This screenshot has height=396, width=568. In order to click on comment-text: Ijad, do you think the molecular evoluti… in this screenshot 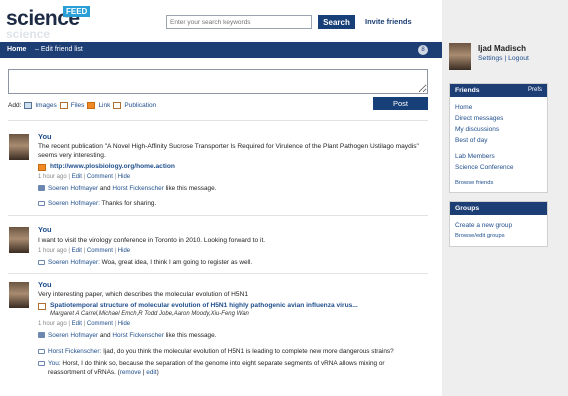, I will do `click(248, 351)`.